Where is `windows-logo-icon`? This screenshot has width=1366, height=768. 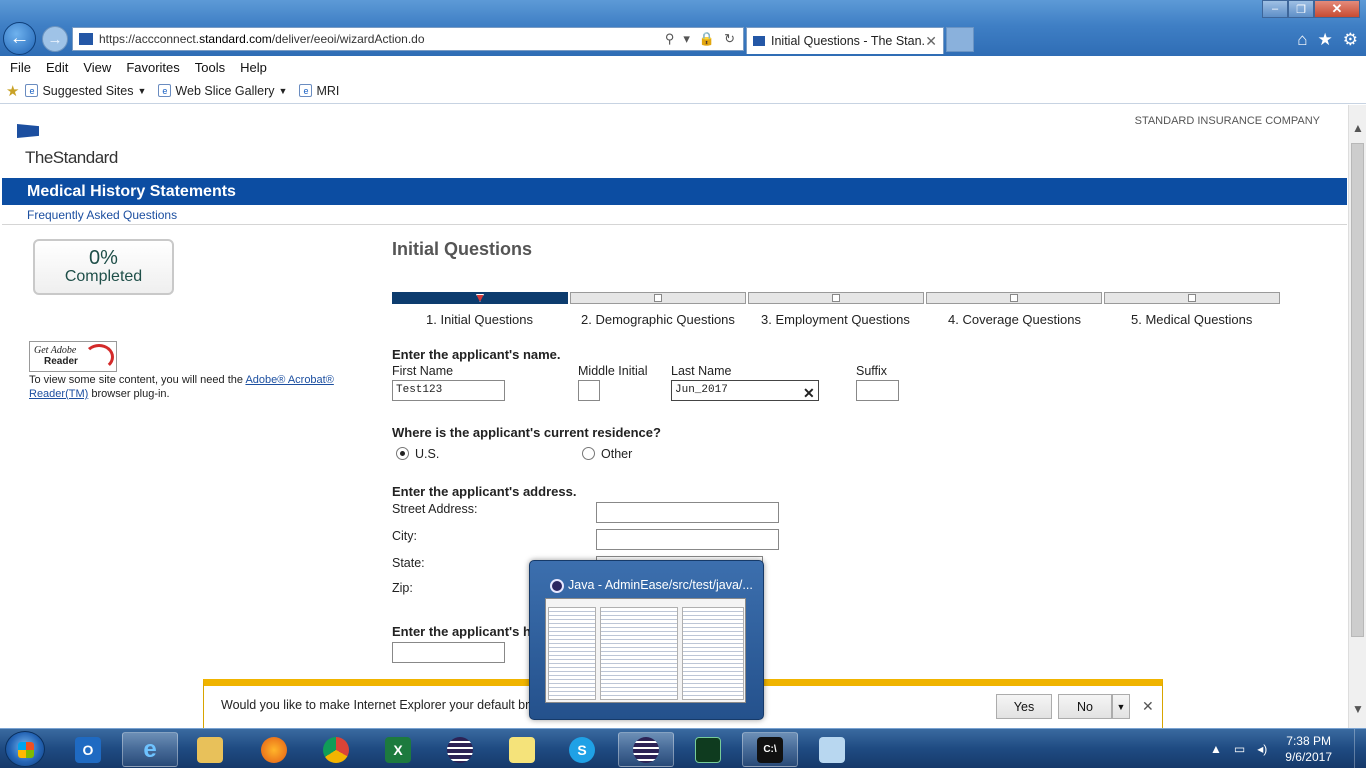 windows-logo-icon is located at coordinates (26, 750).